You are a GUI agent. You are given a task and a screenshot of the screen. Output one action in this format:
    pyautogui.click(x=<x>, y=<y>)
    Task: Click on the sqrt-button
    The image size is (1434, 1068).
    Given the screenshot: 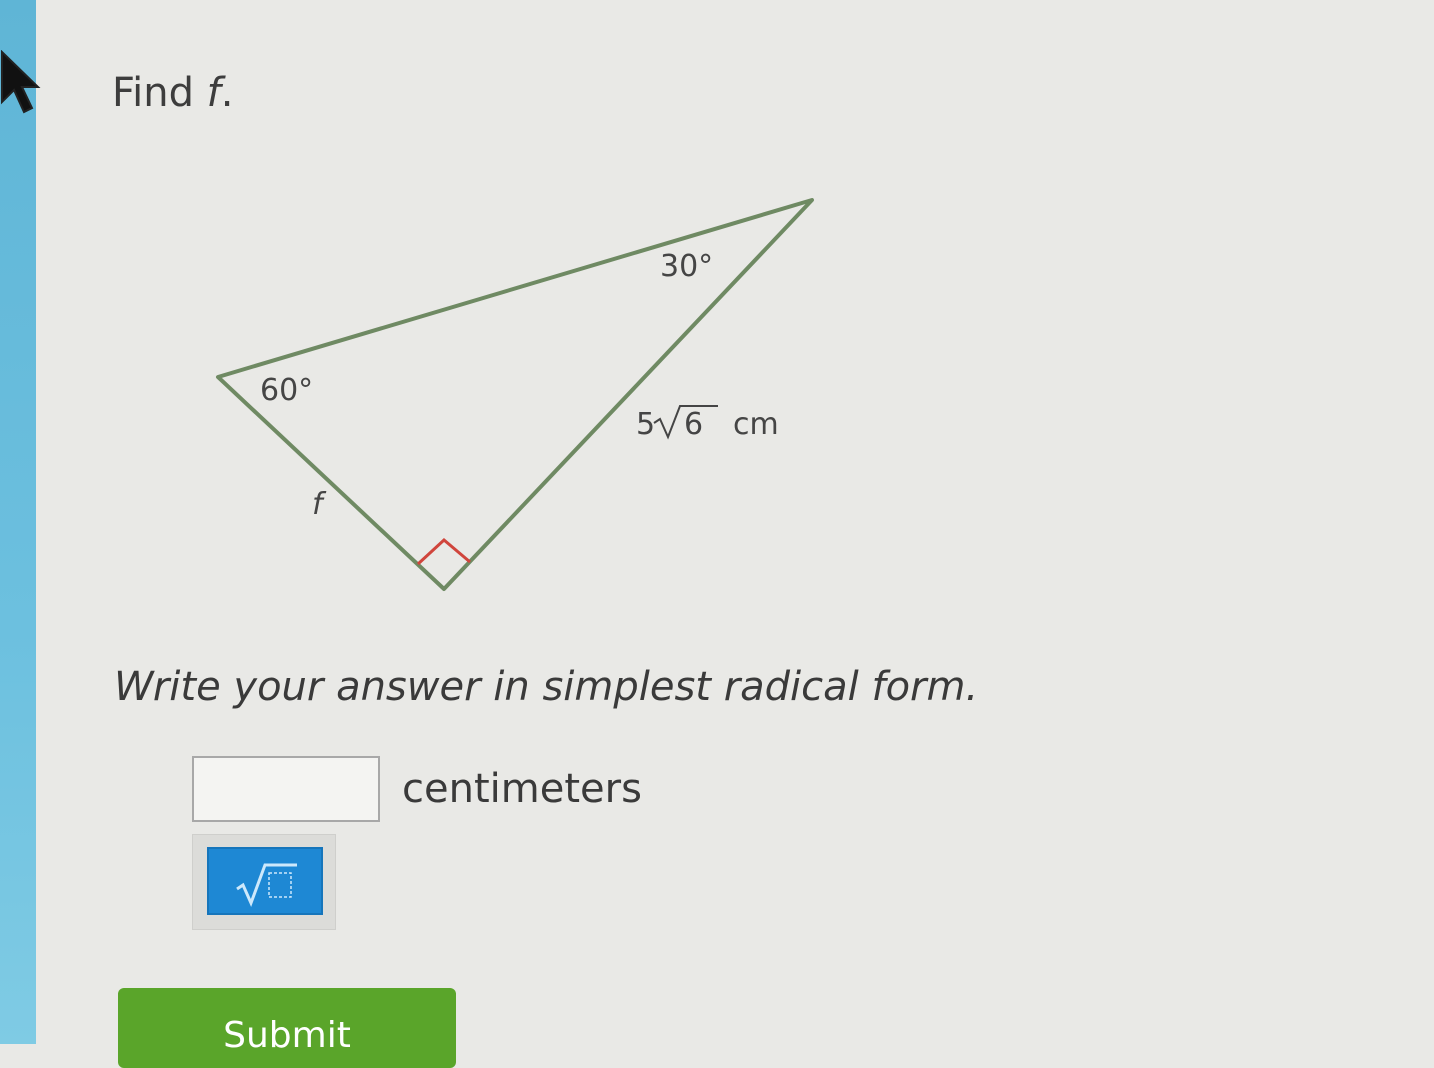 What is the action you would take?
    pyautogui.click(x=265, y=881)
    